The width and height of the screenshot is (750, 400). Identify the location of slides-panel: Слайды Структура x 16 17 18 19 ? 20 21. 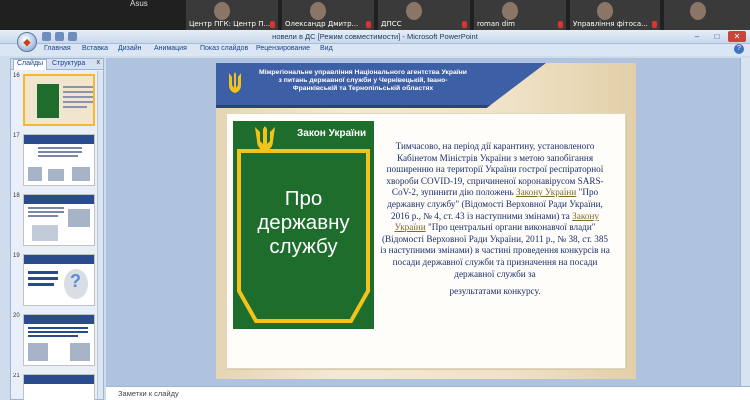
(57, 229).